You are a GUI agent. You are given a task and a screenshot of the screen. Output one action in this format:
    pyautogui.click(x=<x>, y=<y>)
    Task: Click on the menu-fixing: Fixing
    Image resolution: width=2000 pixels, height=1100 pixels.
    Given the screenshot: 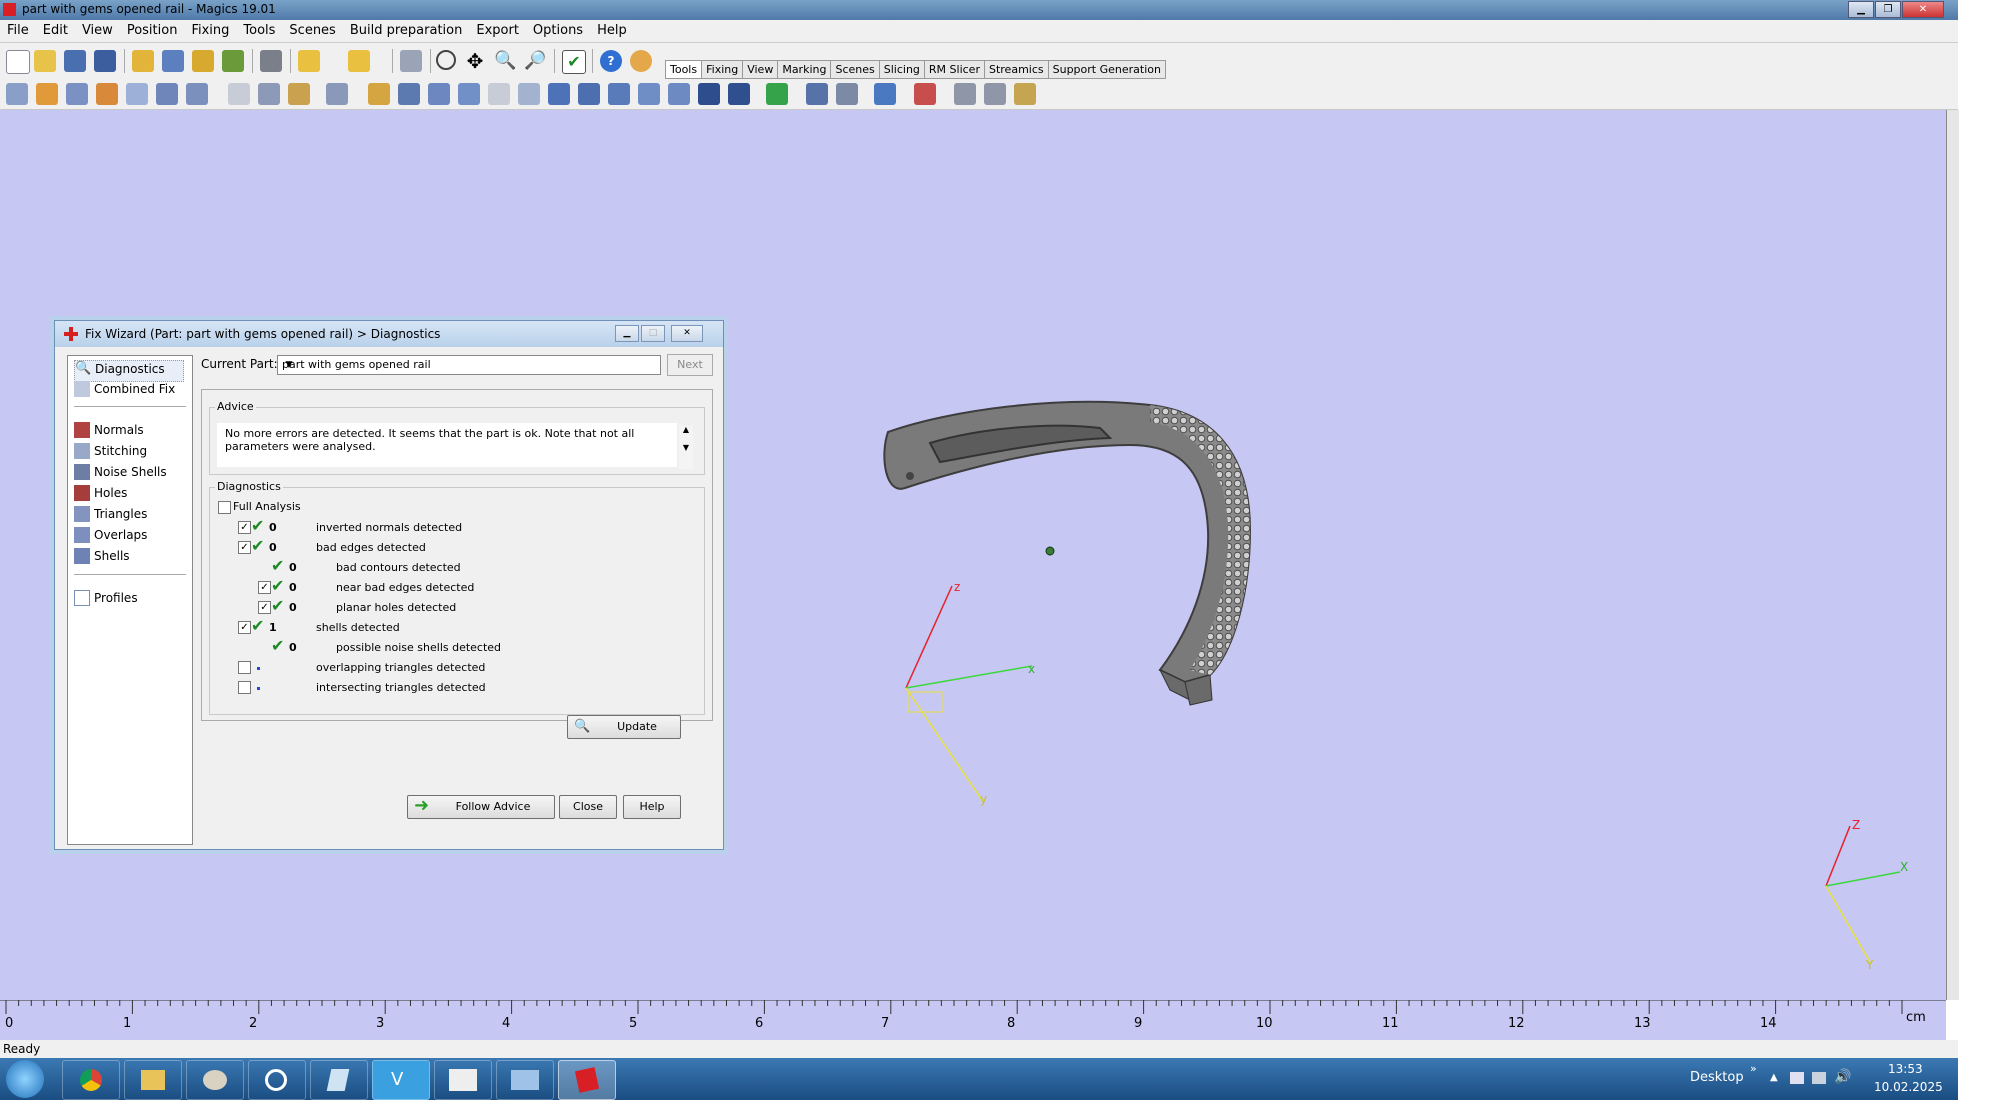 What is the action you would take?
    pyautogui.click(x=210, y=30)
    